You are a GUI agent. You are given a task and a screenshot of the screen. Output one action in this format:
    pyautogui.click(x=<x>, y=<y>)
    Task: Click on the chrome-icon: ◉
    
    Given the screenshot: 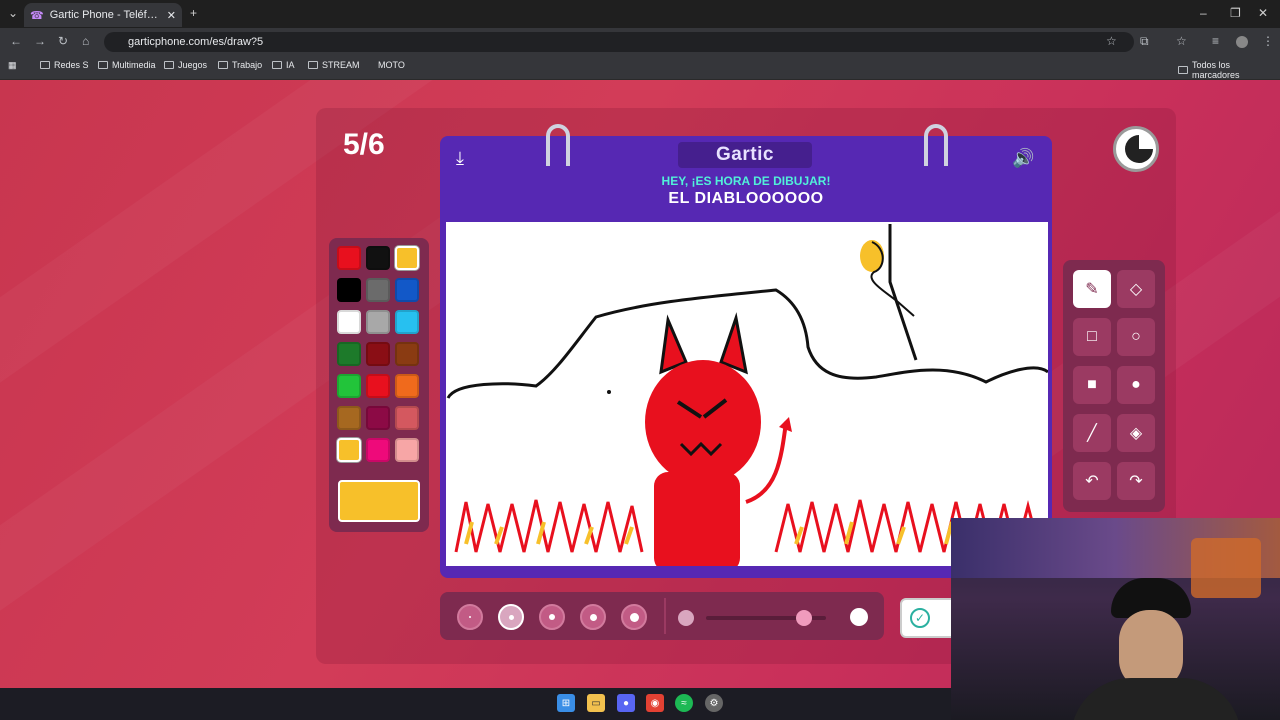 What is the action you would take?
    pyautogui.click(x=655, y=703)
    